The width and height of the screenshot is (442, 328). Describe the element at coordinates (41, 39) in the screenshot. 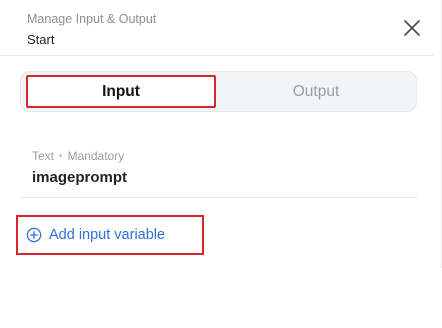

I see `panel-title: Start` at that location.